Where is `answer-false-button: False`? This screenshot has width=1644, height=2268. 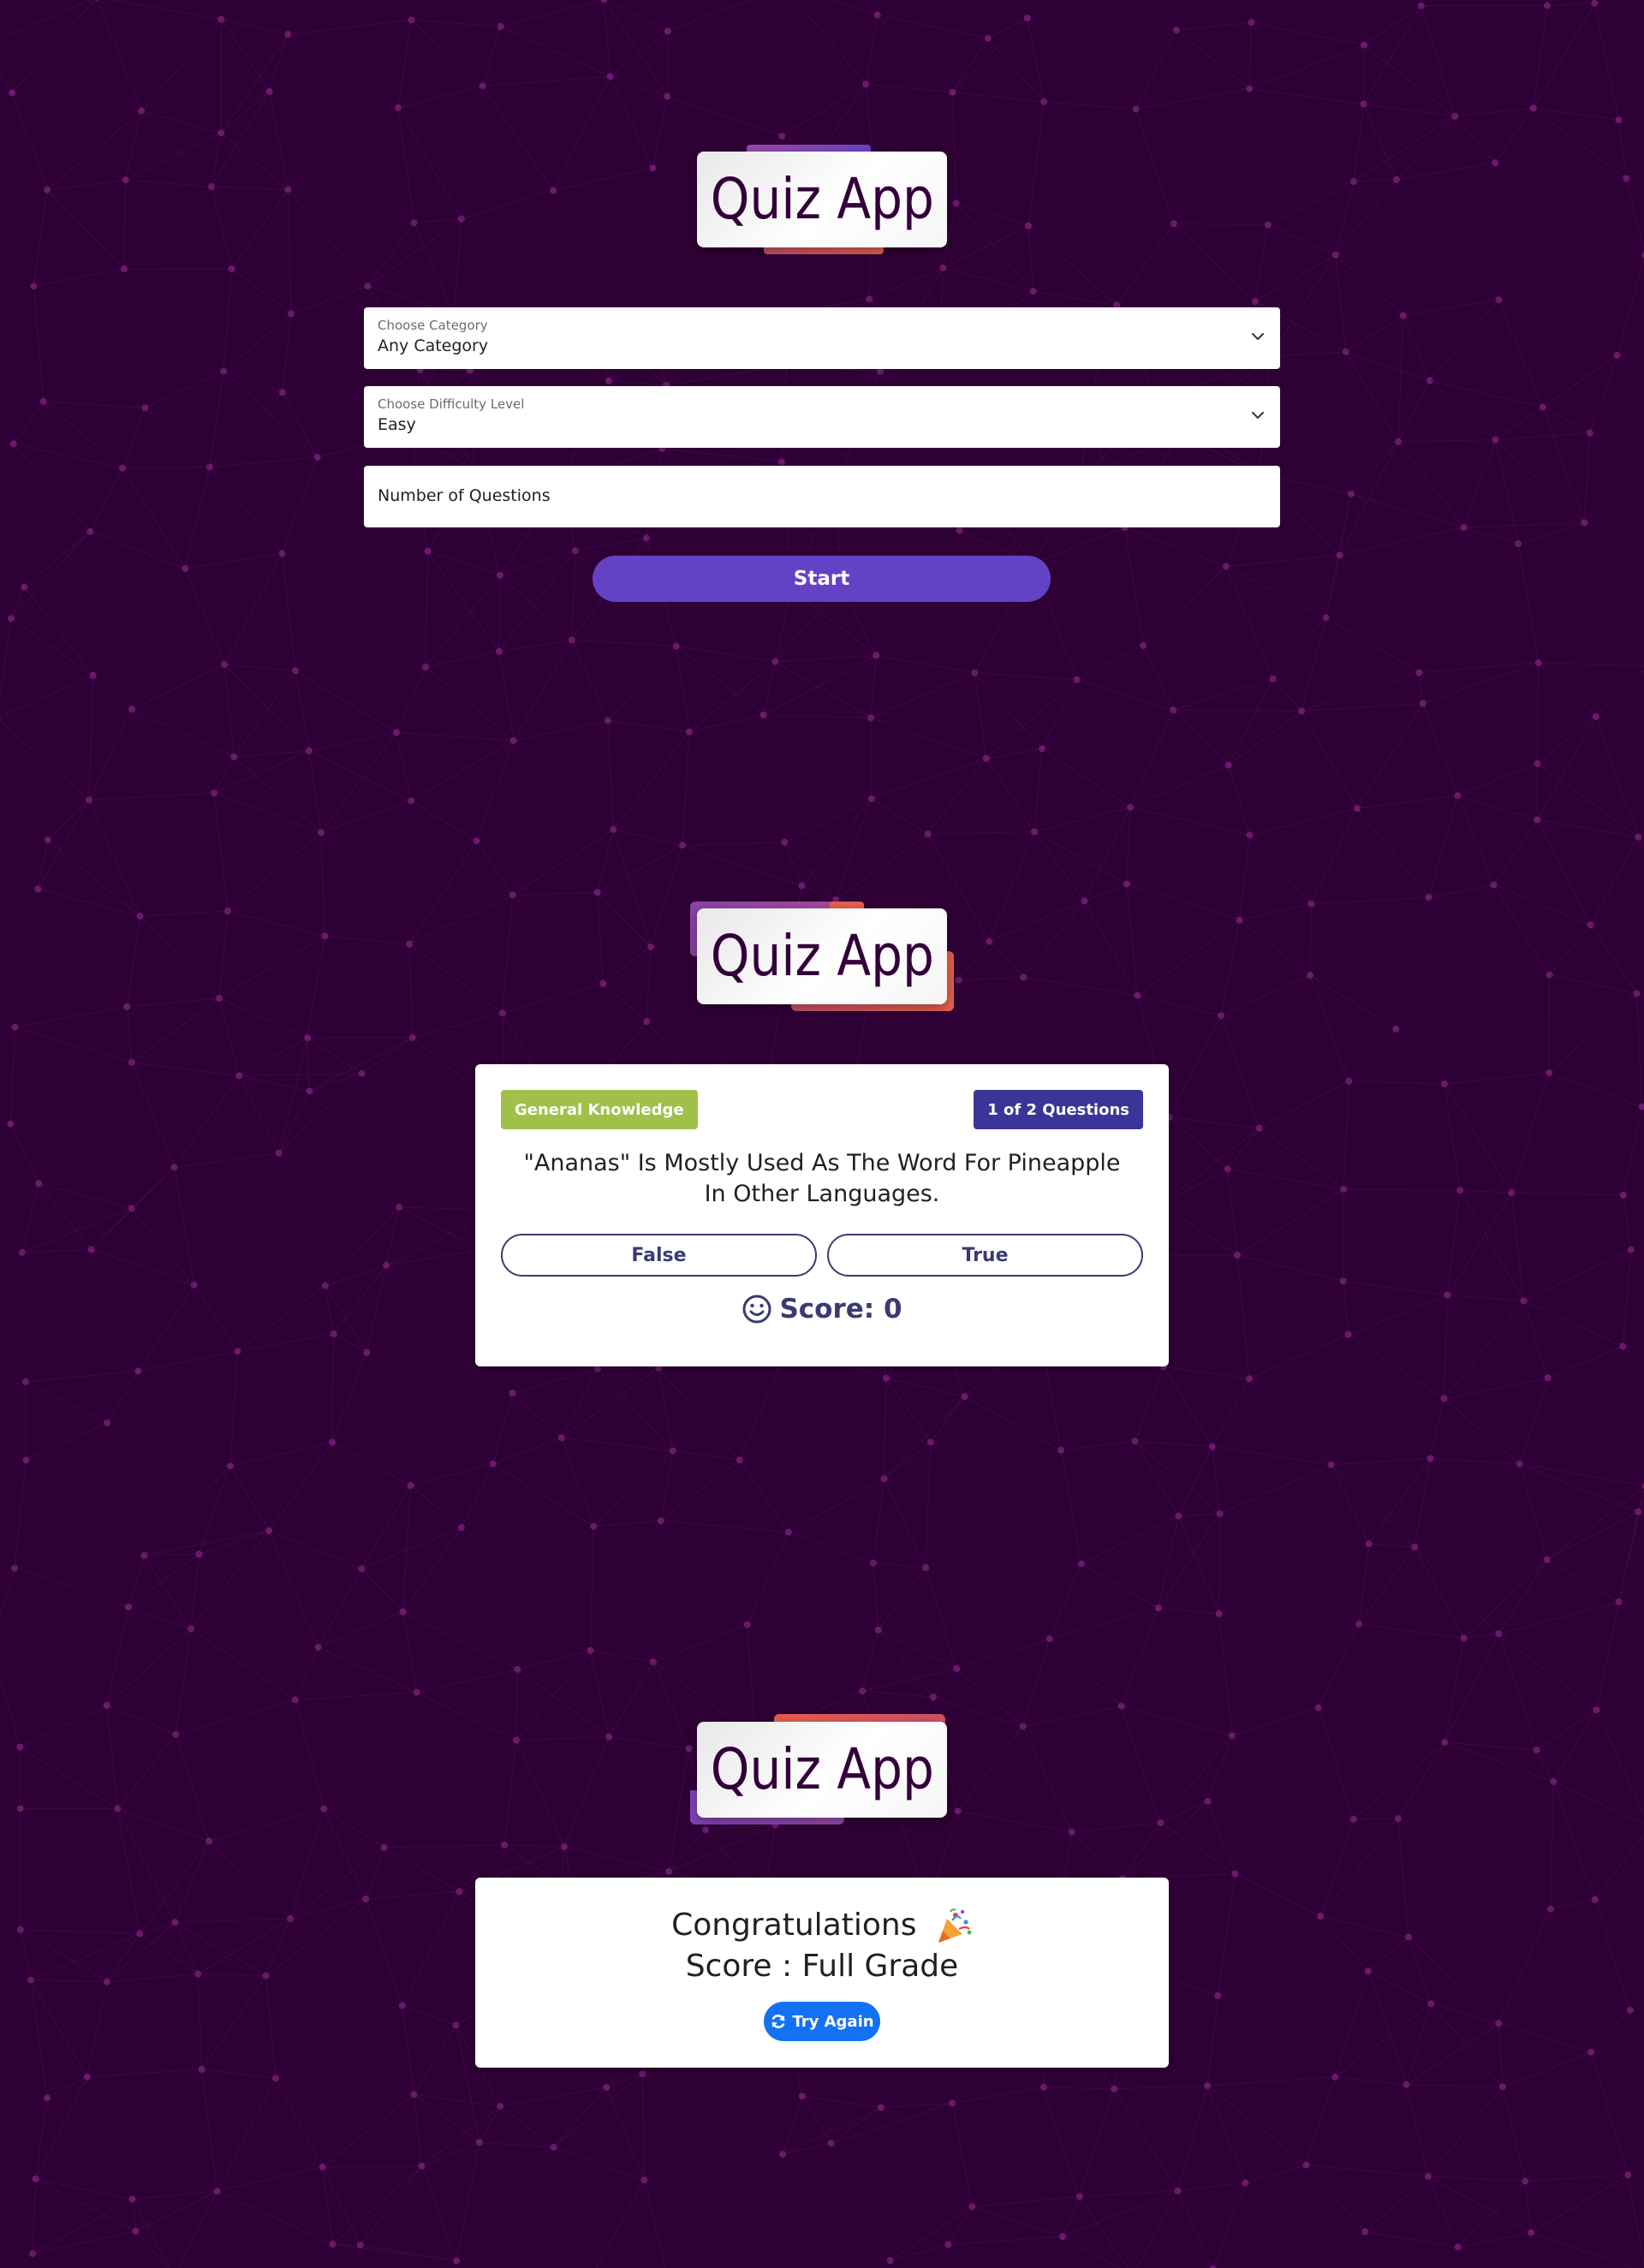
answer-false-button: False is located at coordinates (659, 1255).